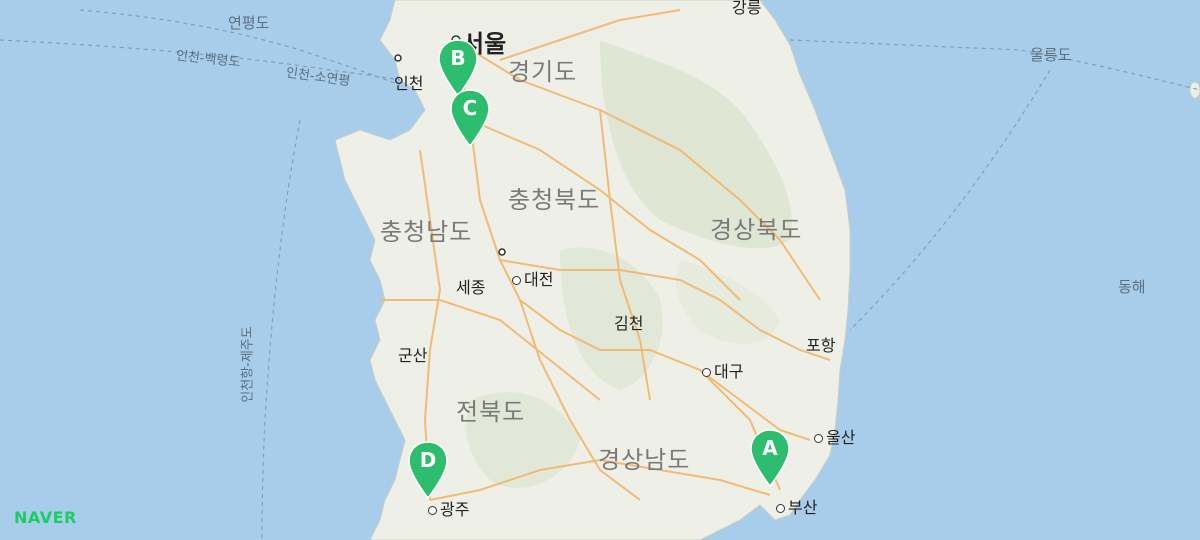  I want to click on region-label-gyeonggi: 경기도, so click(543, 72).